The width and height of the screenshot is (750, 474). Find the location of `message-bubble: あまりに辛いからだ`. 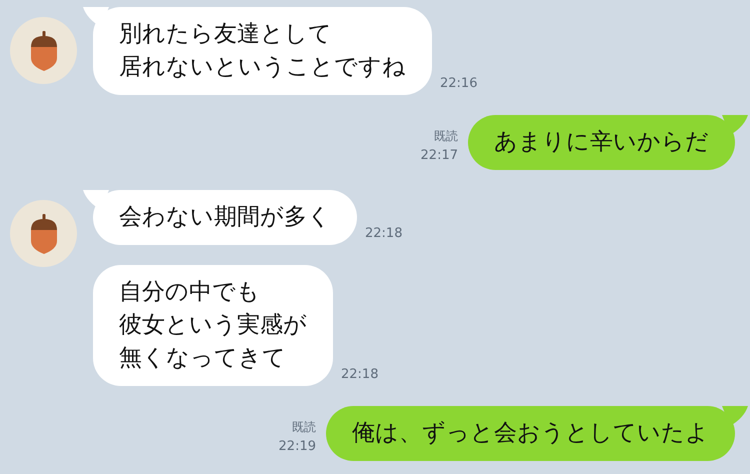

message-bubble: あまりに辛いからだ is located at coordinates (601, 142).